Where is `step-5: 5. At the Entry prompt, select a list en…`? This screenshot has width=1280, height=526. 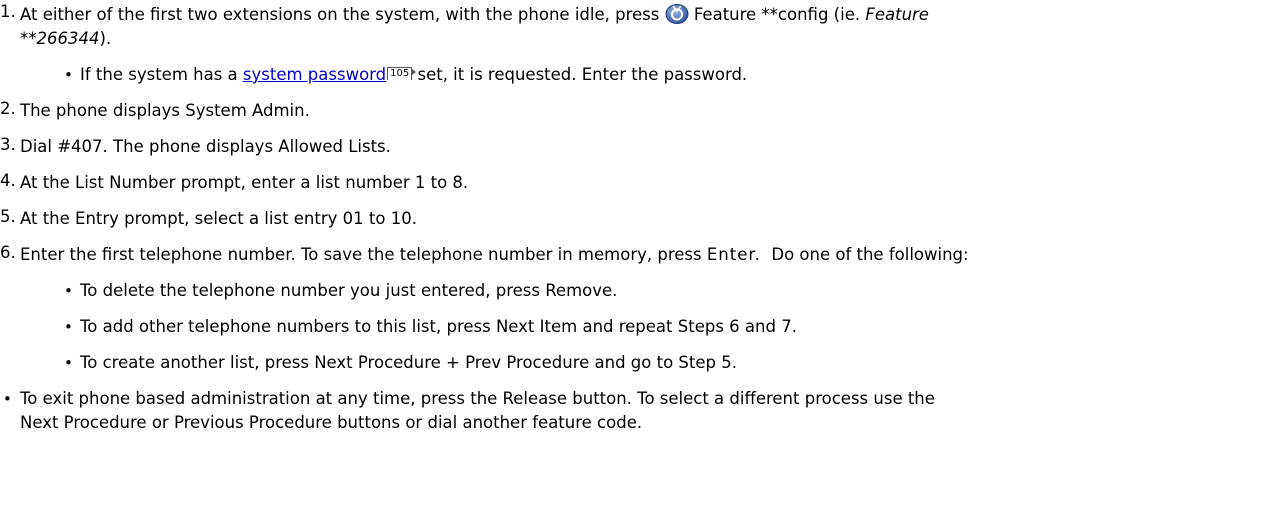 step-5: 5. At the Entry prompt, select a list en… is located at coordinates (640, 219).